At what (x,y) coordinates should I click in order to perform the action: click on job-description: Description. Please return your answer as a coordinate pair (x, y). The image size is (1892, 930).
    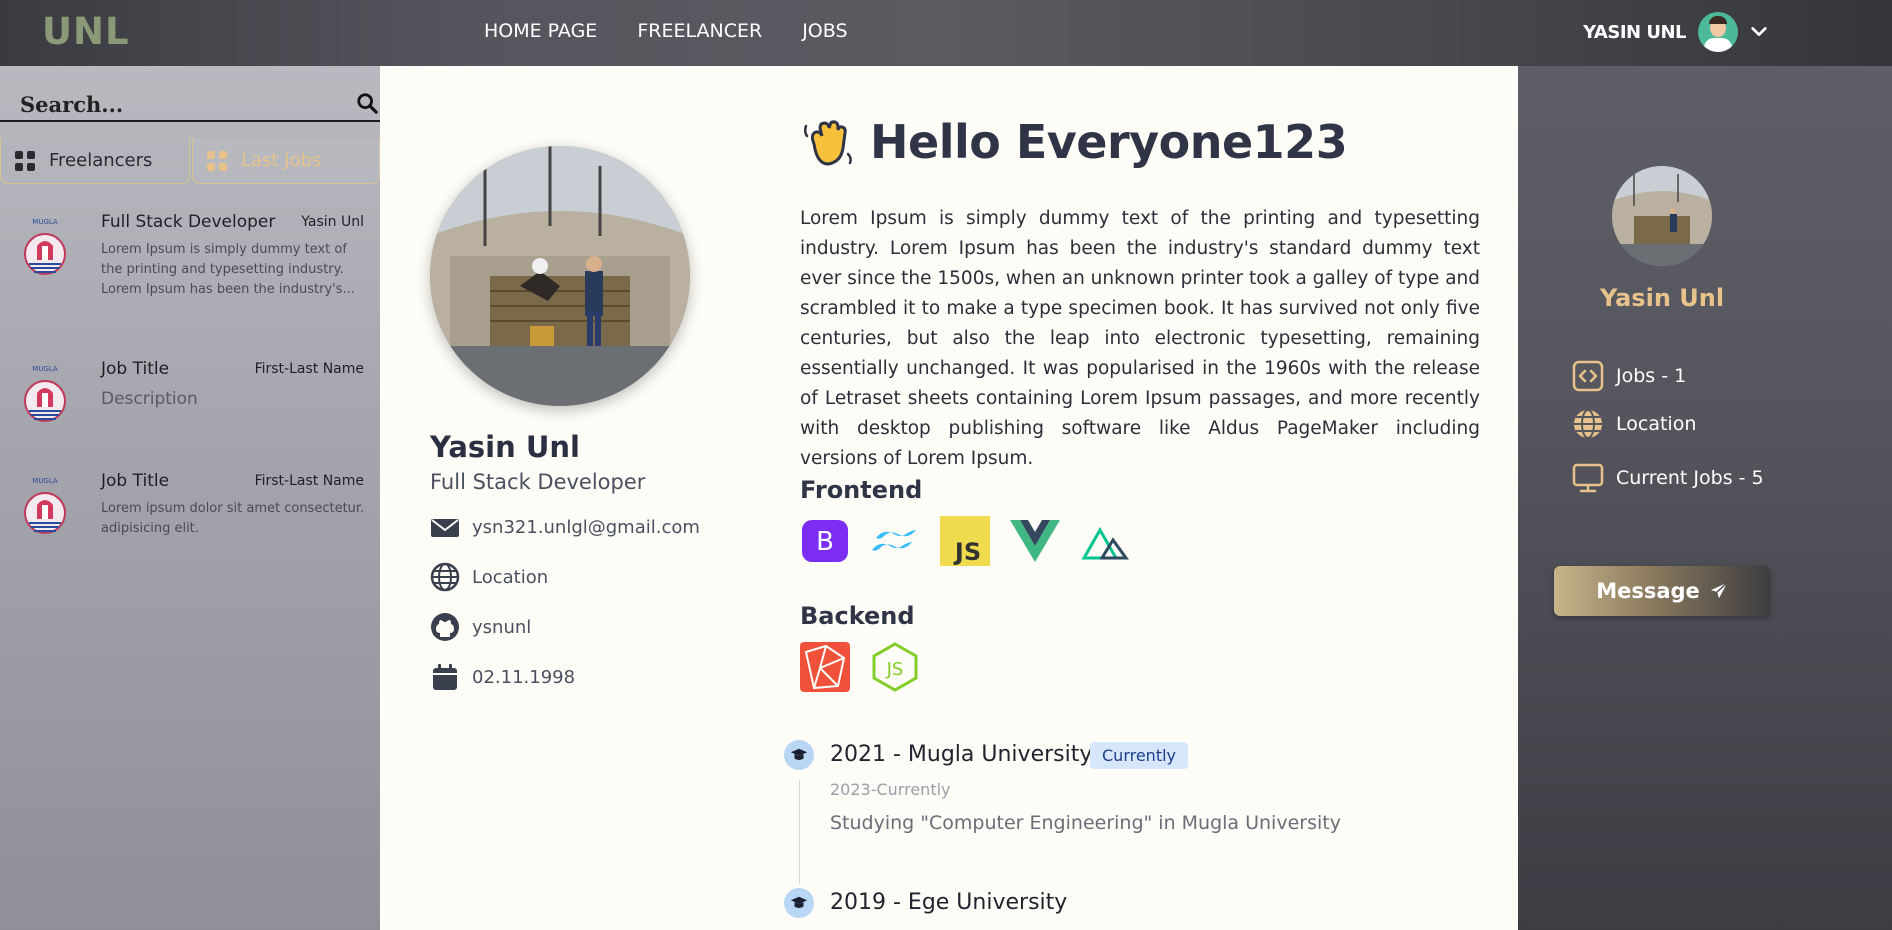
    Looking at the image, I should click on (149, 399).